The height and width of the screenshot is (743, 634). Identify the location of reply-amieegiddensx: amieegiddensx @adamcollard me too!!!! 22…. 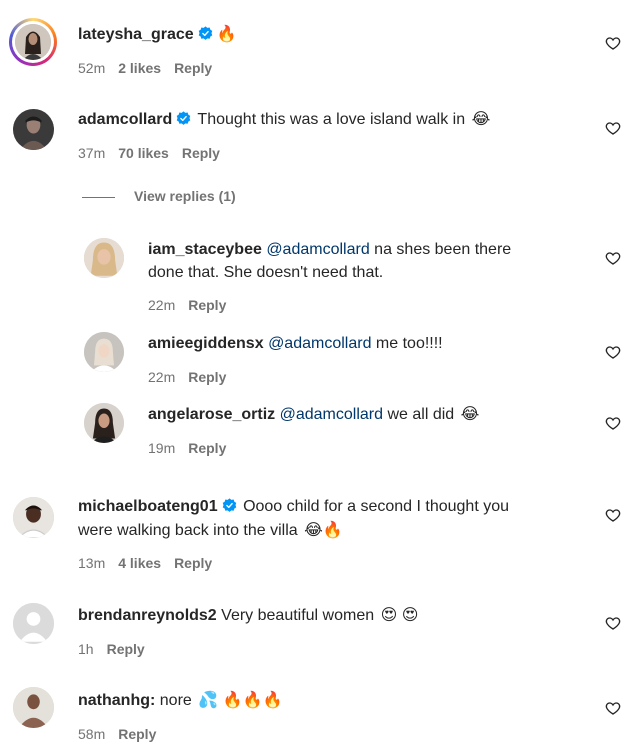
(317, 357).